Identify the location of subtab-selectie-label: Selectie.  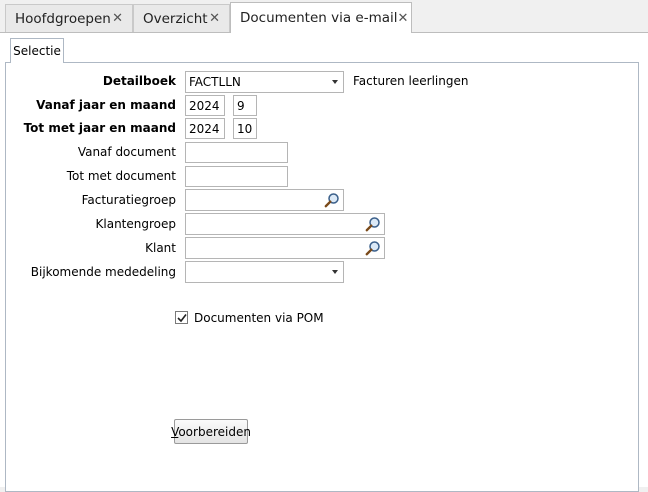
(37, 51).